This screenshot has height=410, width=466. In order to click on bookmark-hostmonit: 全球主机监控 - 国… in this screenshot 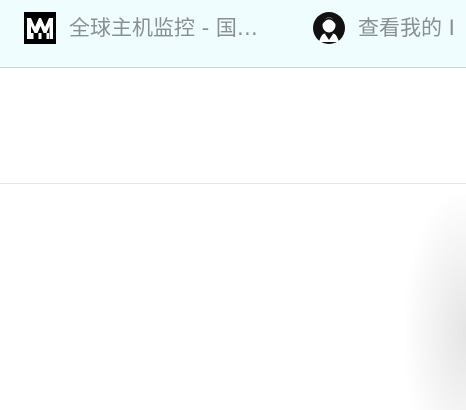, I will do `click(141, 28)`.